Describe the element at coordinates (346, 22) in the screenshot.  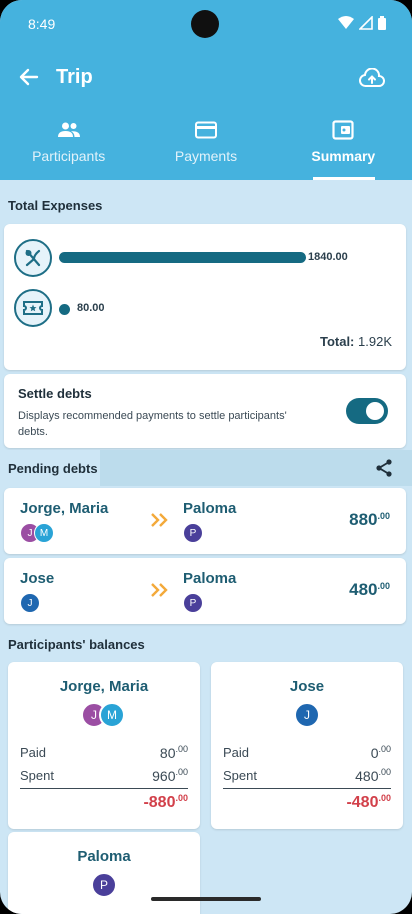
I see `wifi-icon` at that location.